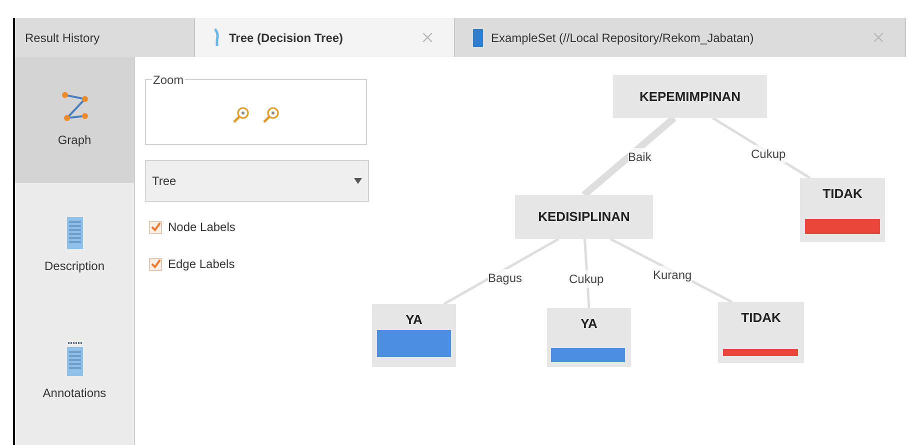 The height and width of the screenshot is (445, 911). I want to click on sidebar-item: Description, so click(74, 246).